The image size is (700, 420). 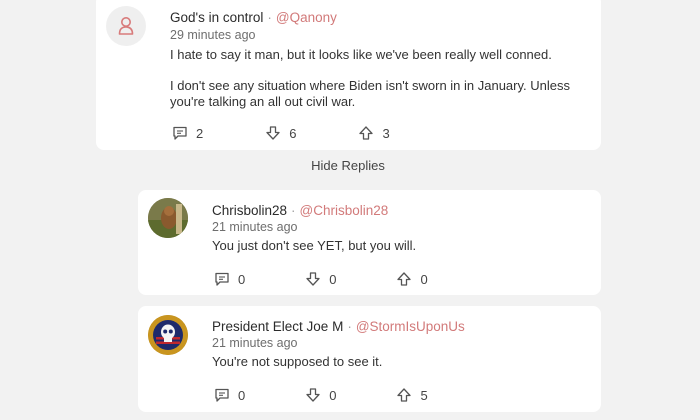 What do you see at coordinates (314, 245) in the screenshot?
I see `reply-text: You just don't see YET, but you will.` at bounding box center [314, 245].